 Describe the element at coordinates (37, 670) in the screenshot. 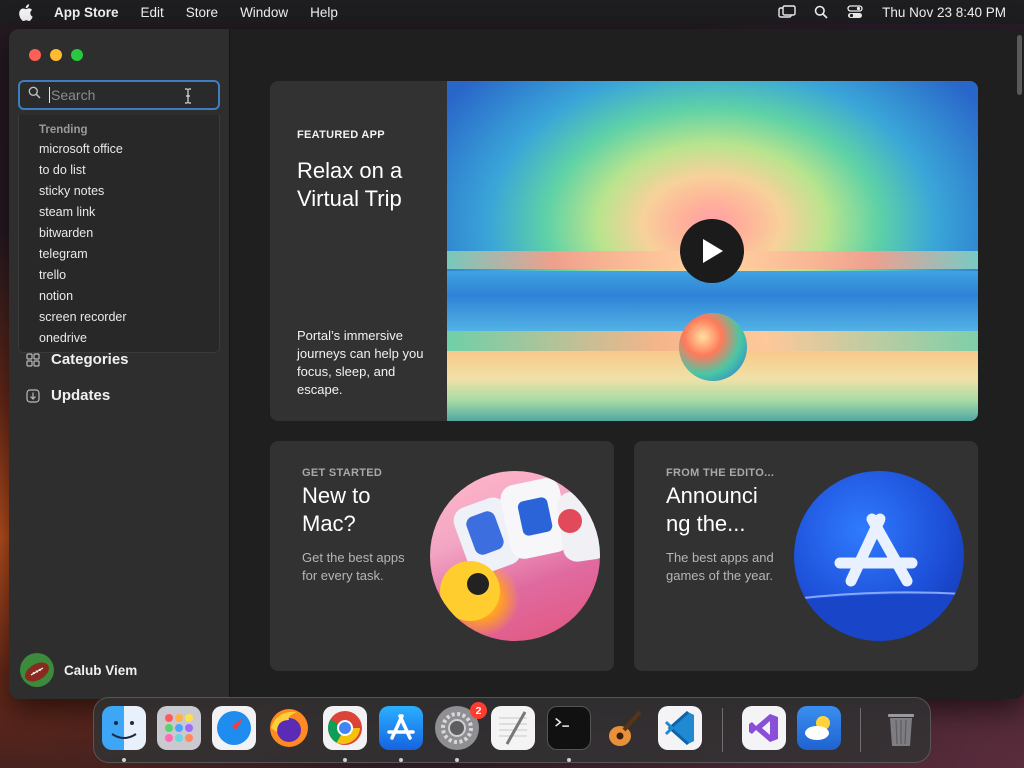

I see `avatar` at that location.